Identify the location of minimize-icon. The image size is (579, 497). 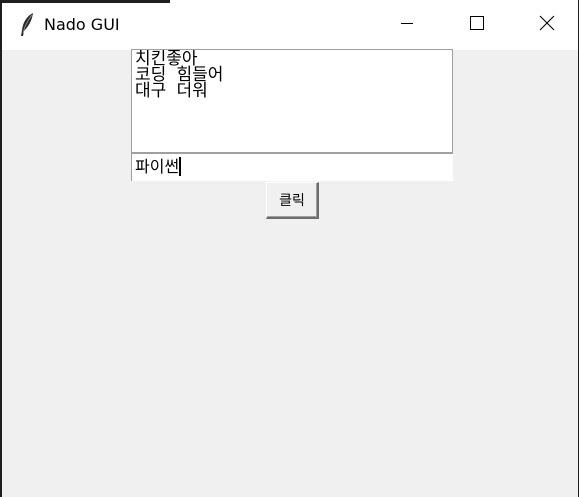
(407, 25).